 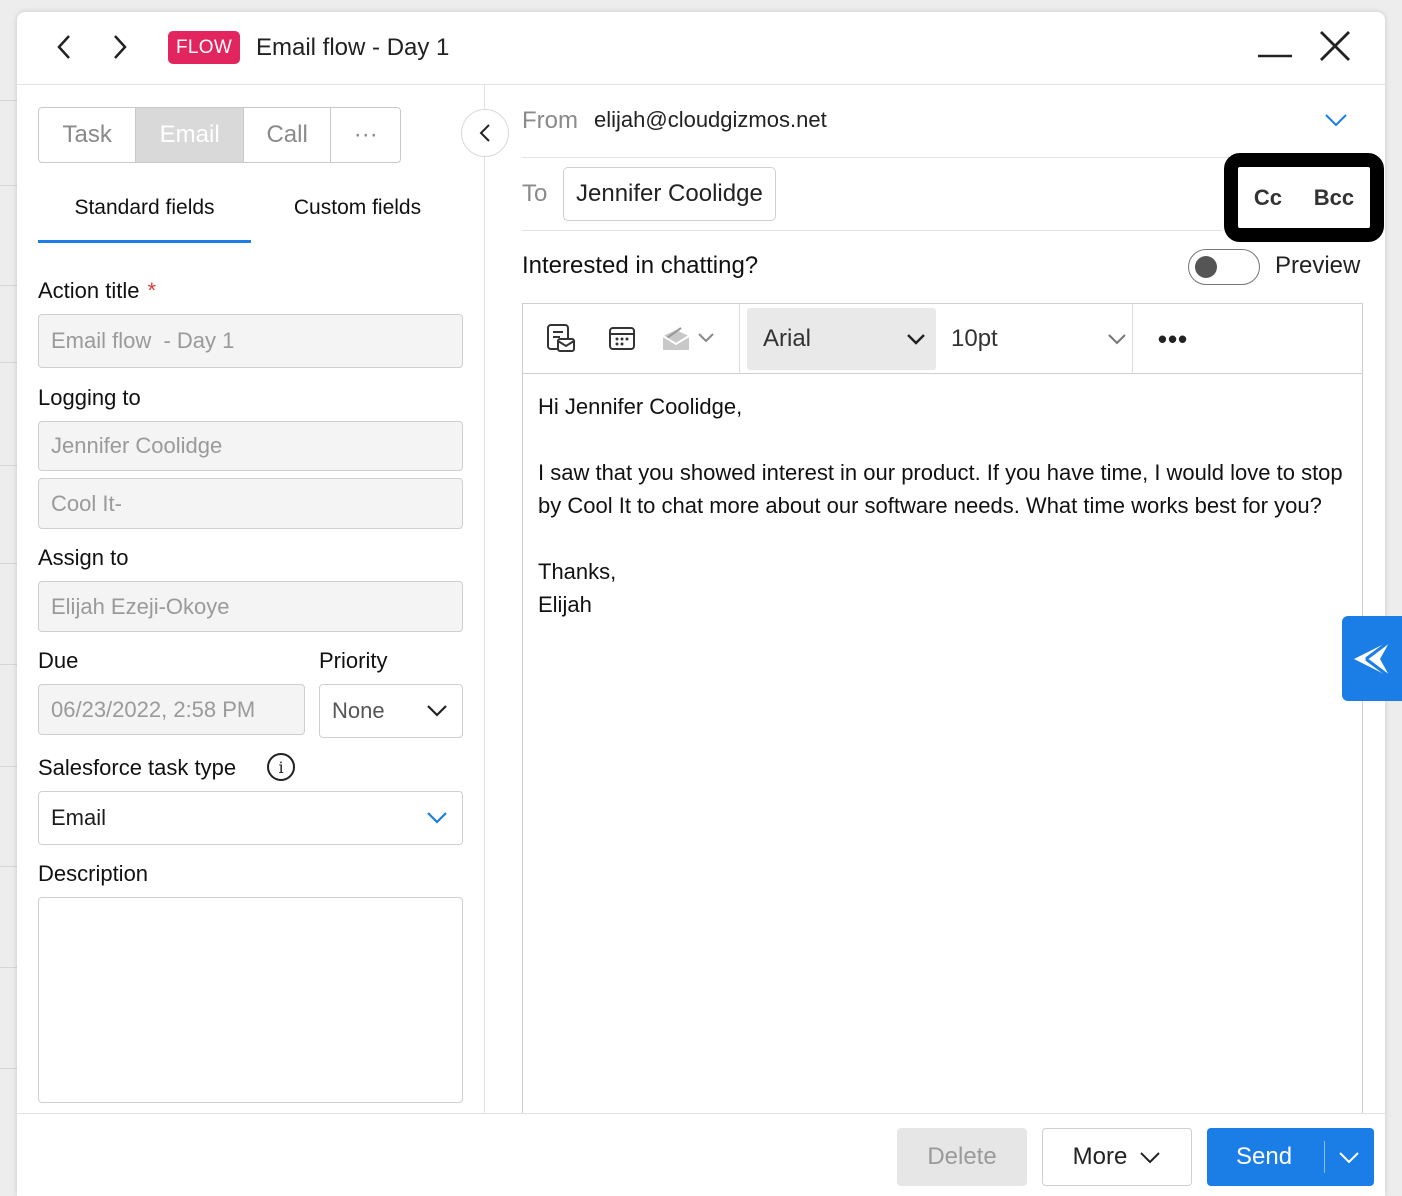 I want to click on cc-button: Cc, so click(x=1268, y=198).